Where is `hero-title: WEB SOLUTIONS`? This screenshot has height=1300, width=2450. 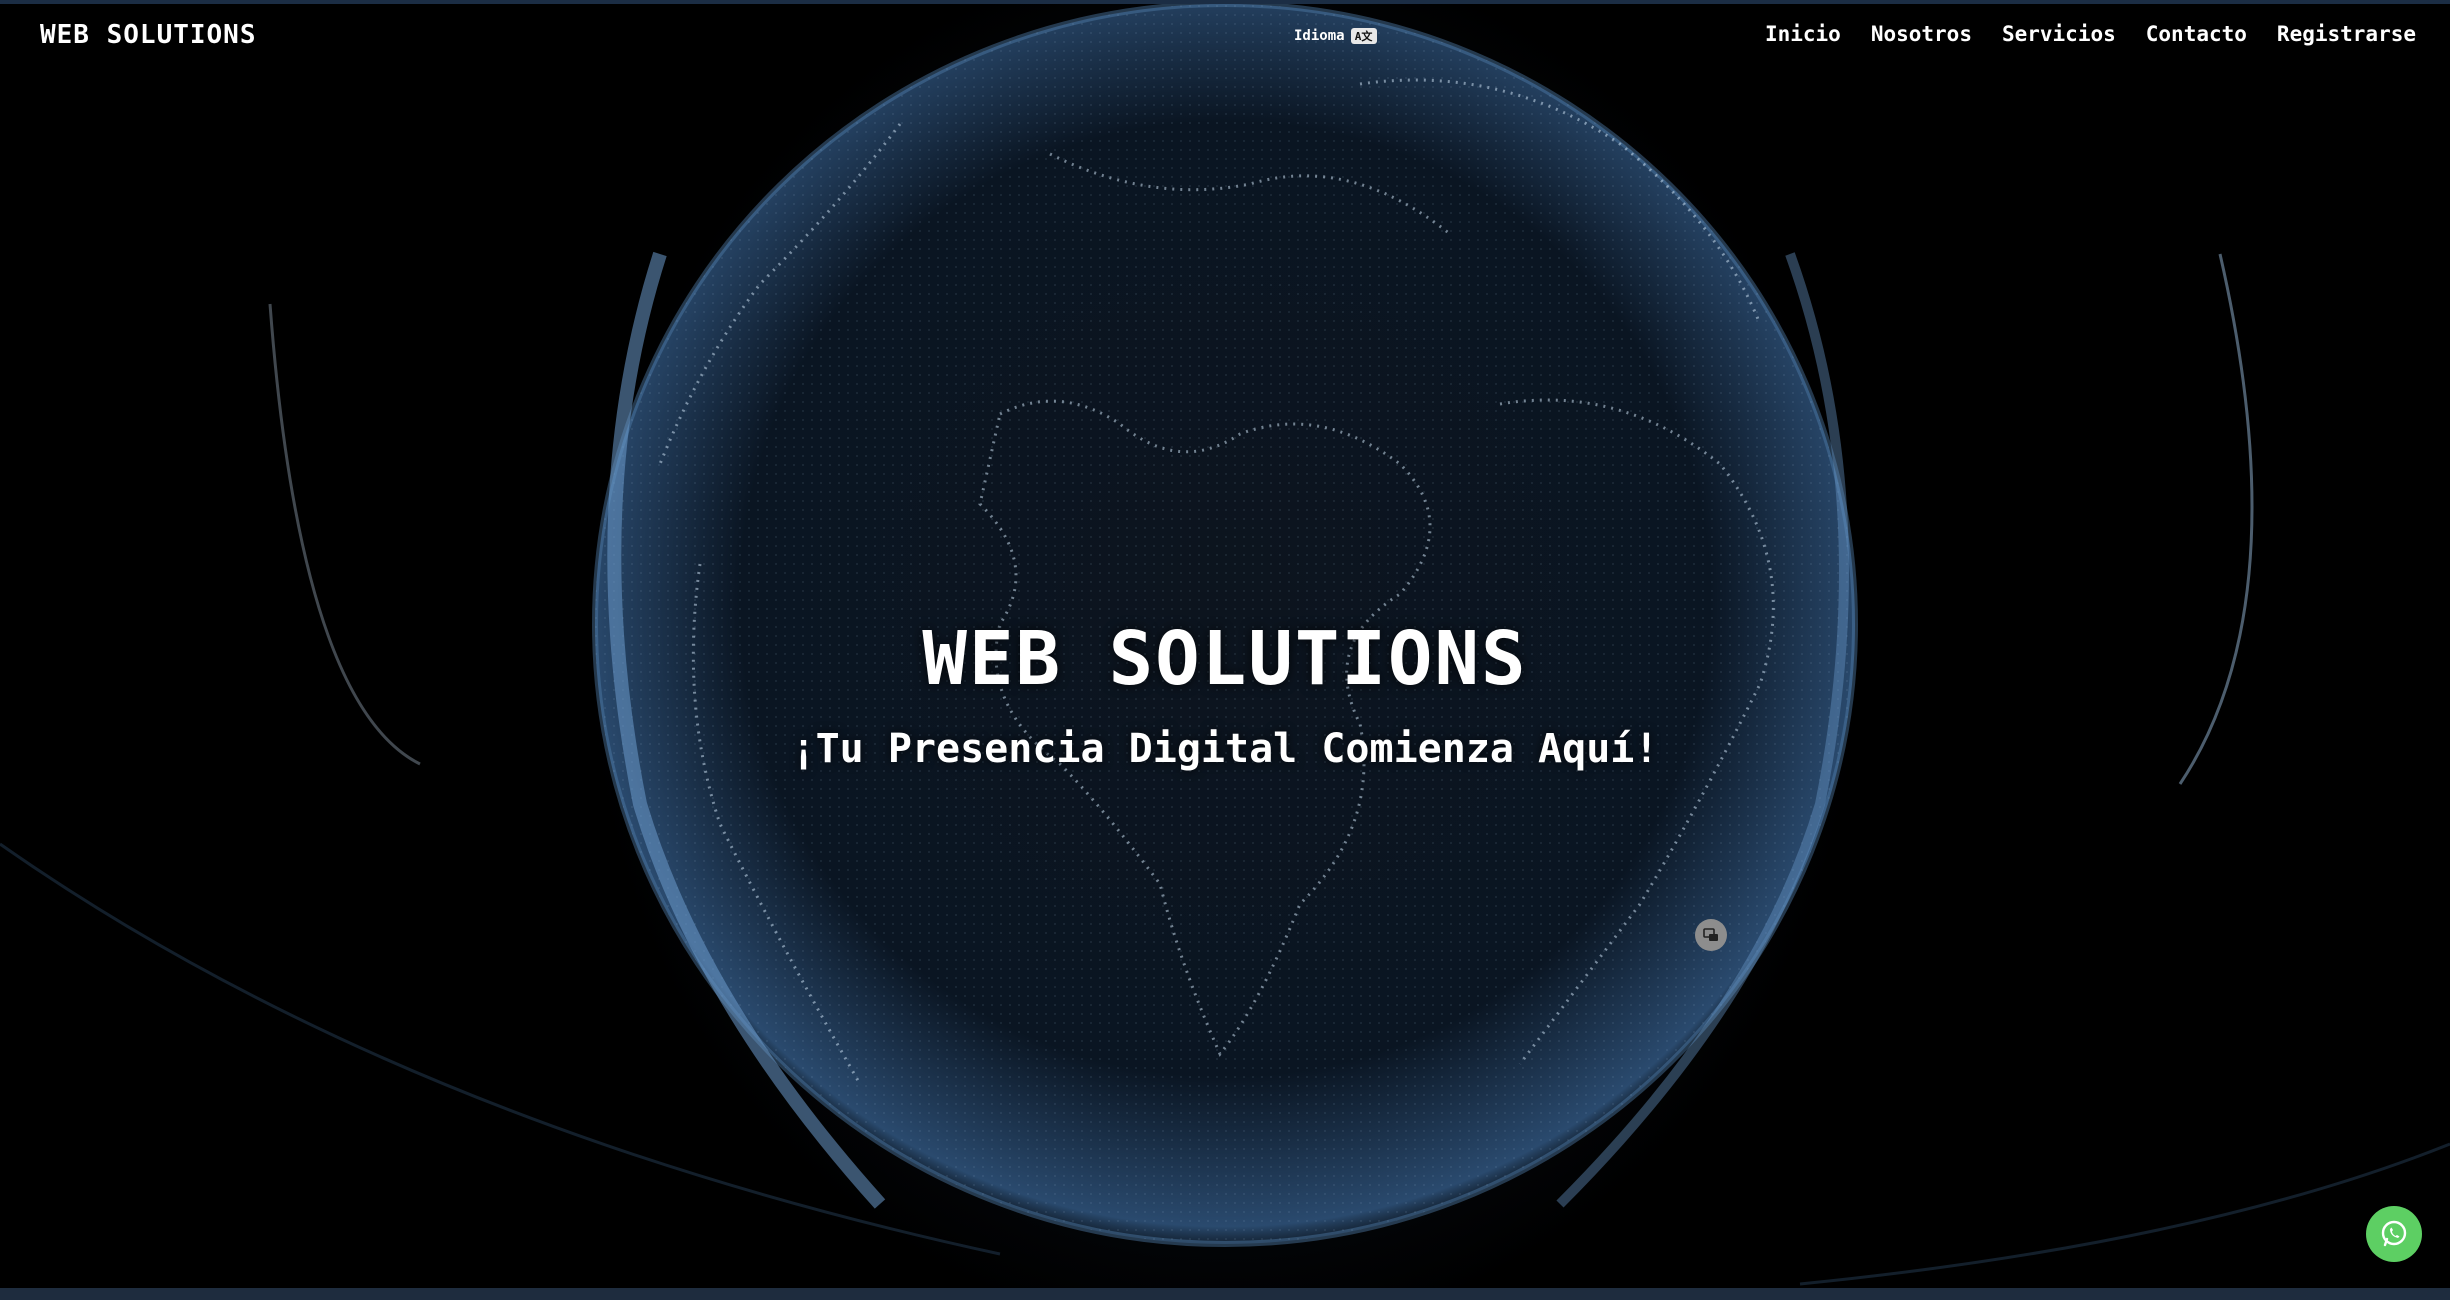 hero-title: WEB SOLUTIONS is located at coordinates (1225, 659).